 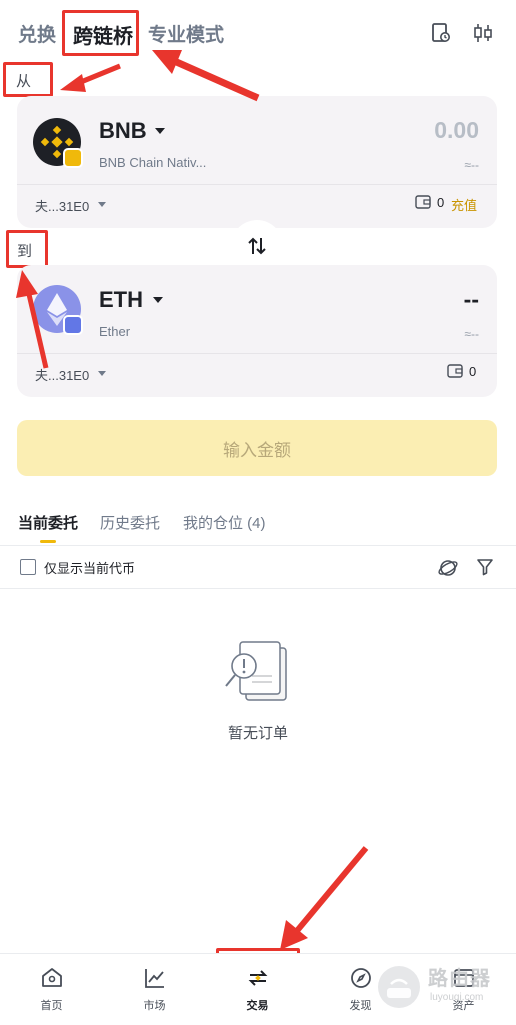 I want to click on watermark: 路由器 luyouqi.com, so click(x=446, y=990).